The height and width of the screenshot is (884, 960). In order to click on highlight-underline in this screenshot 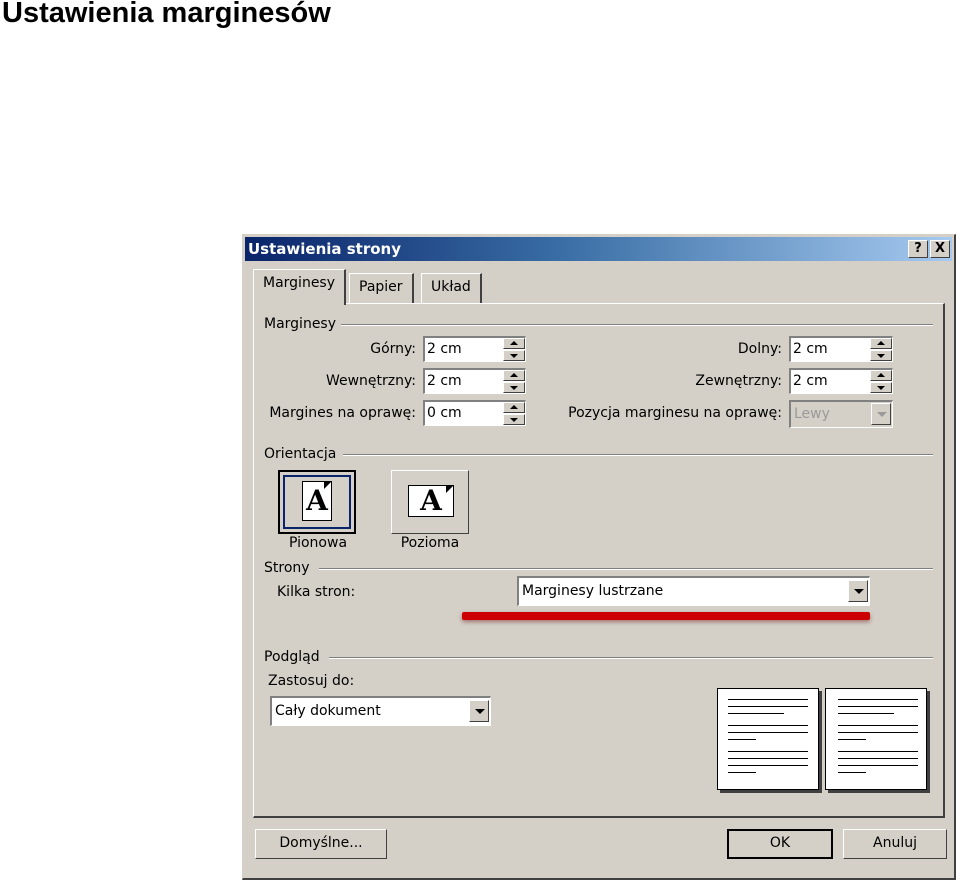, I will do `click(666, 616)`.